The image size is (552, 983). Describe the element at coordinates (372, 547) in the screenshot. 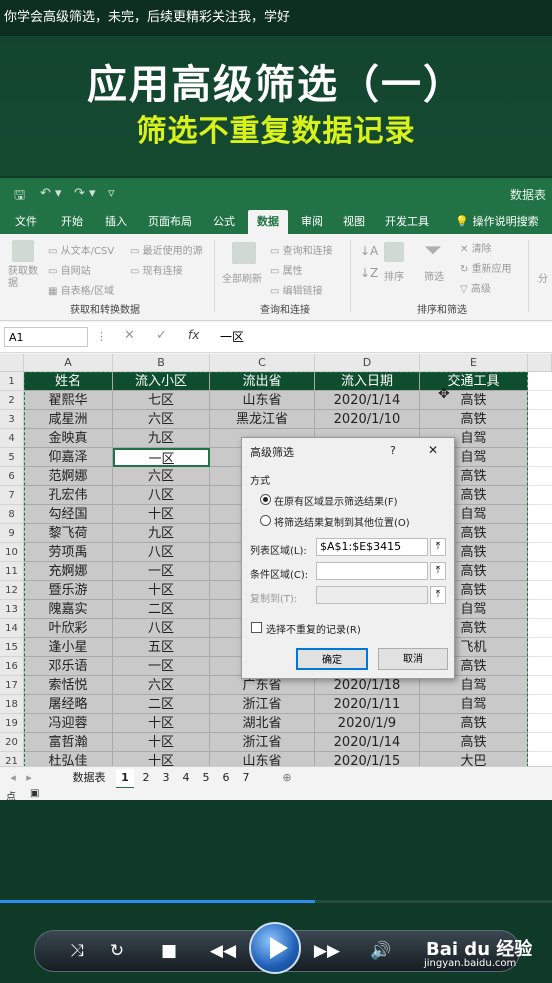

I see `list-range-input: $A$1:$E$3415` at that location.